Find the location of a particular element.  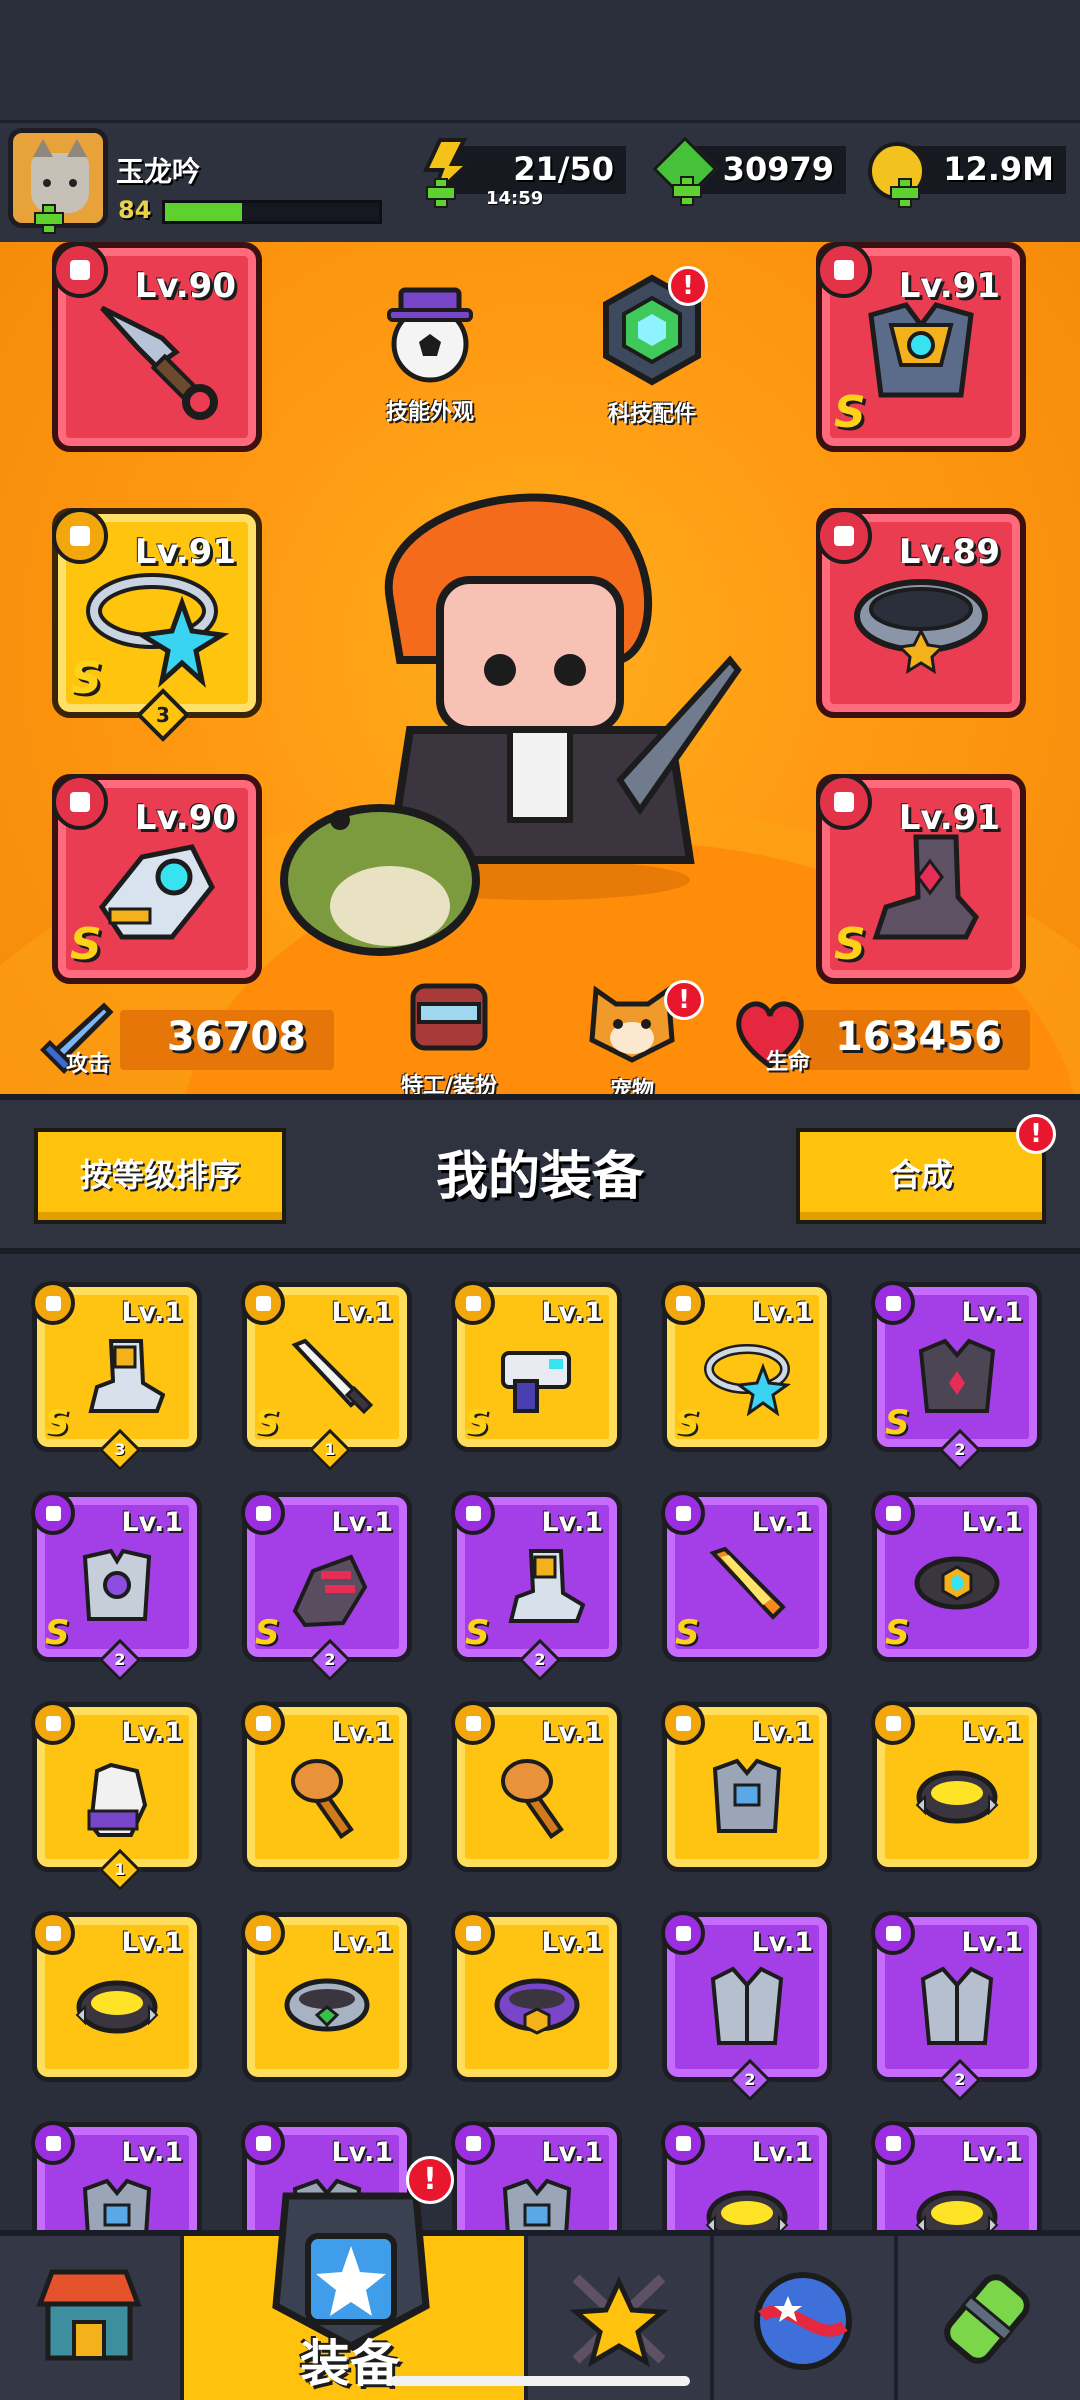

attack-value: 36708 is located at coordinates (236, 1037).